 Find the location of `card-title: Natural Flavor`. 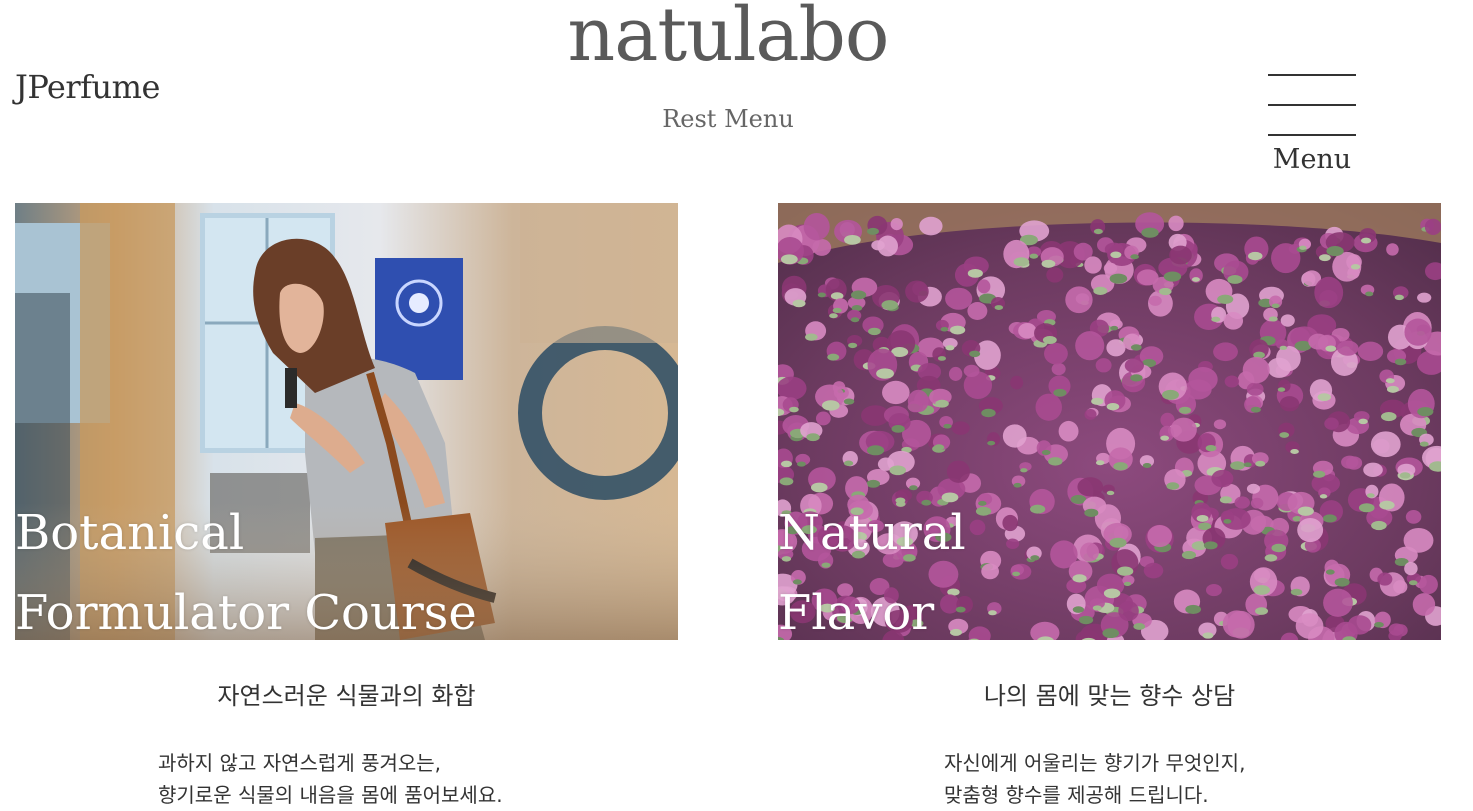

card-title: Natural Flavor is located at coordinates (872, 566).